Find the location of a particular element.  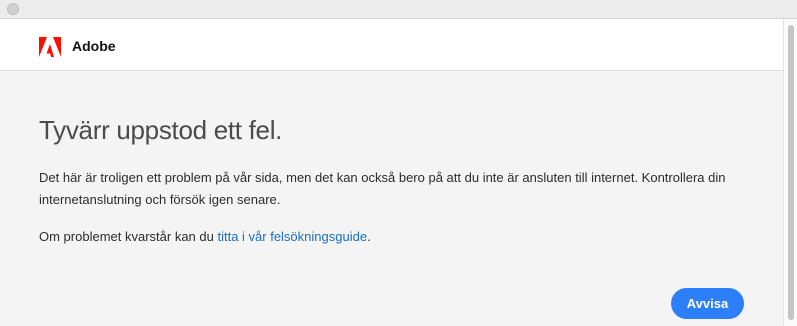

scrollbar-thumb is located at coordinates (791, 172).